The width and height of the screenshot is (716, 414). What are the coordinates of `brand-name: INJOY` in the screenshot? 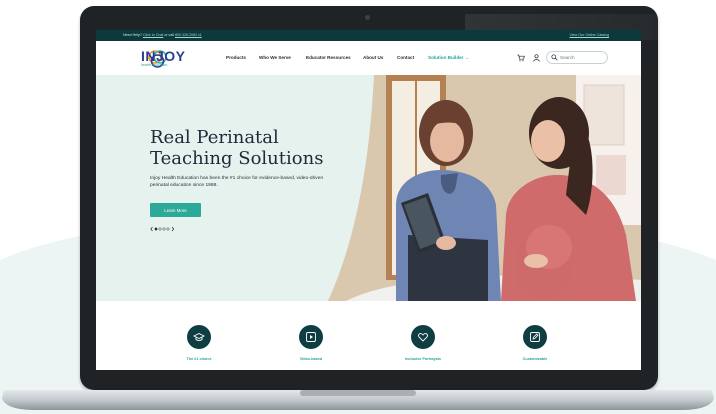 It's located at (163, 56).